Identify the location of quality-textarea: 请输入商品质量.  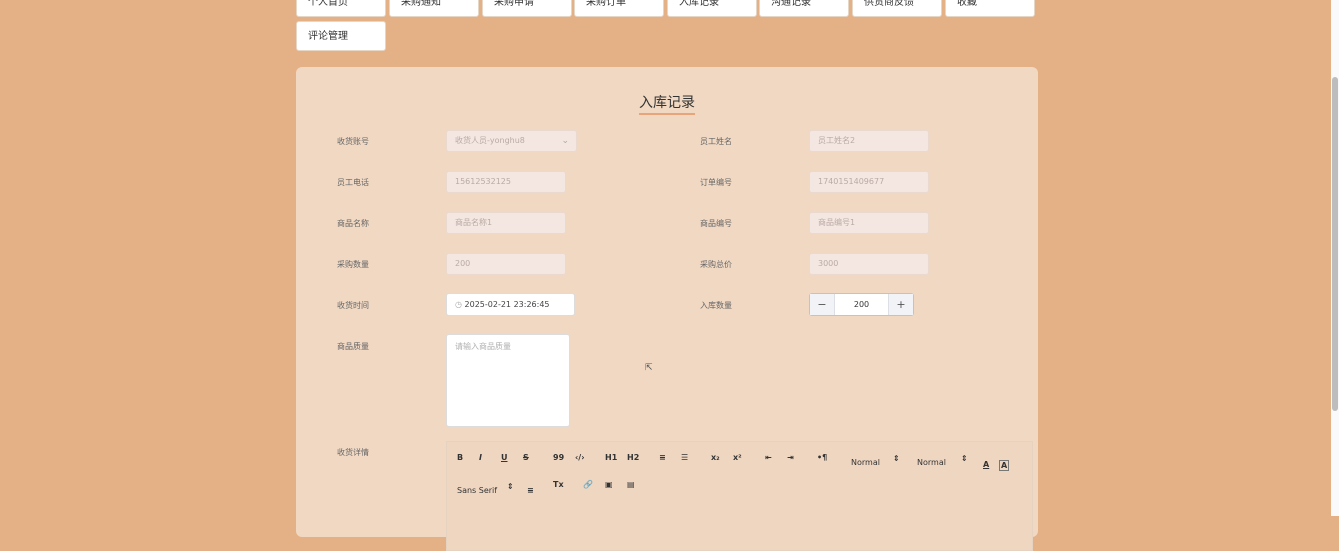
(508, 380).